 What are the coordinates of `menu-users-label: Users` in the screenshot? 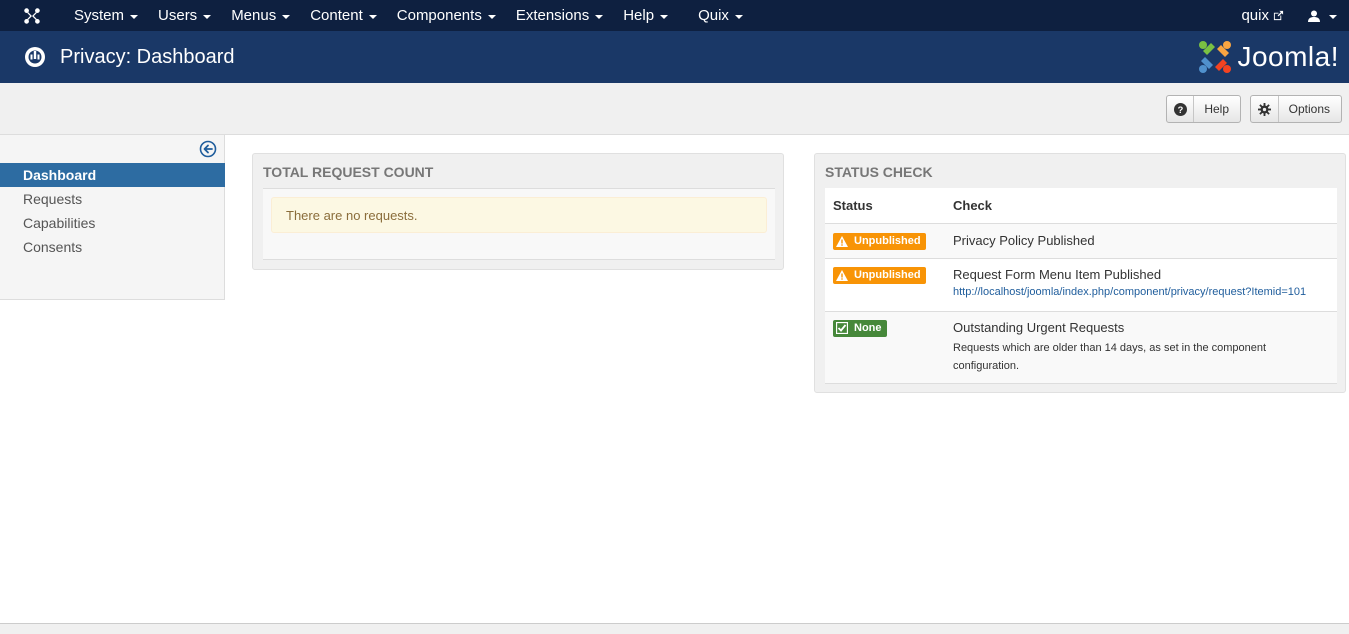 It's located at (178, 15).